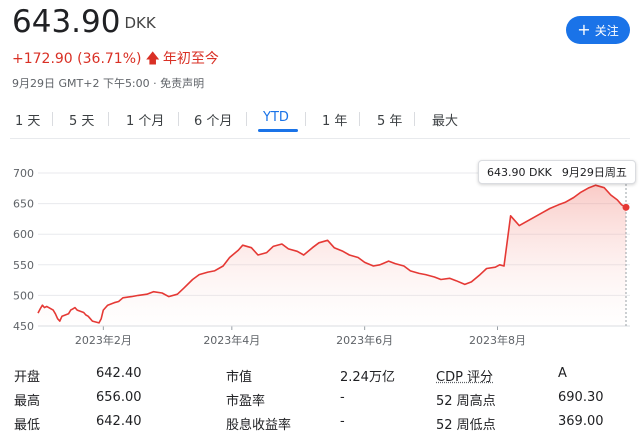 The height and width of the screenshot is (440, 640). Describe the element at coordinates (27, 119) in the screenshot. I see `tab-1-day: 1 天` at that location.